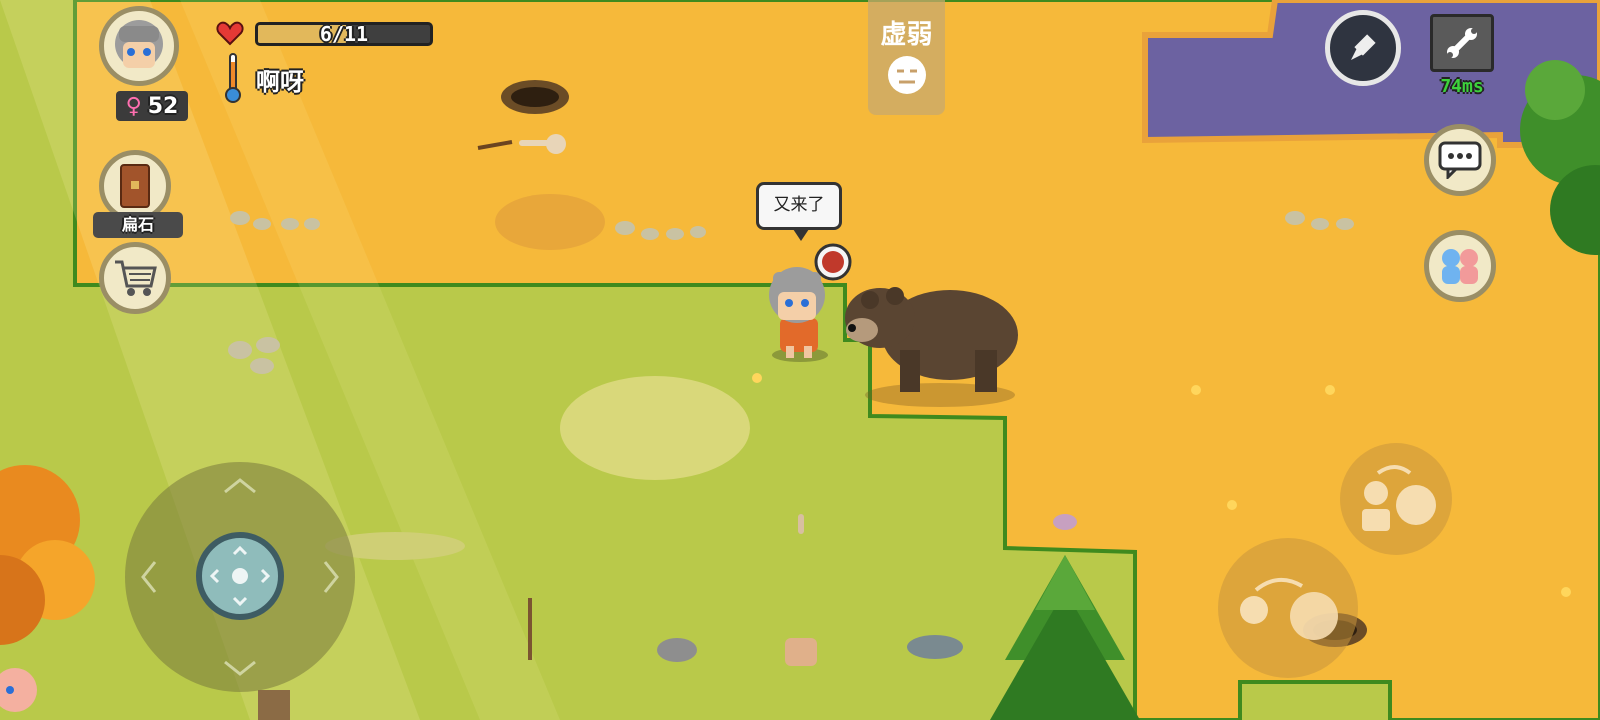  What do you see at coordinates (1462, 86) in the screenshot?
I see `ping-indicator: 74ms` at bounding box center [1462, 86].